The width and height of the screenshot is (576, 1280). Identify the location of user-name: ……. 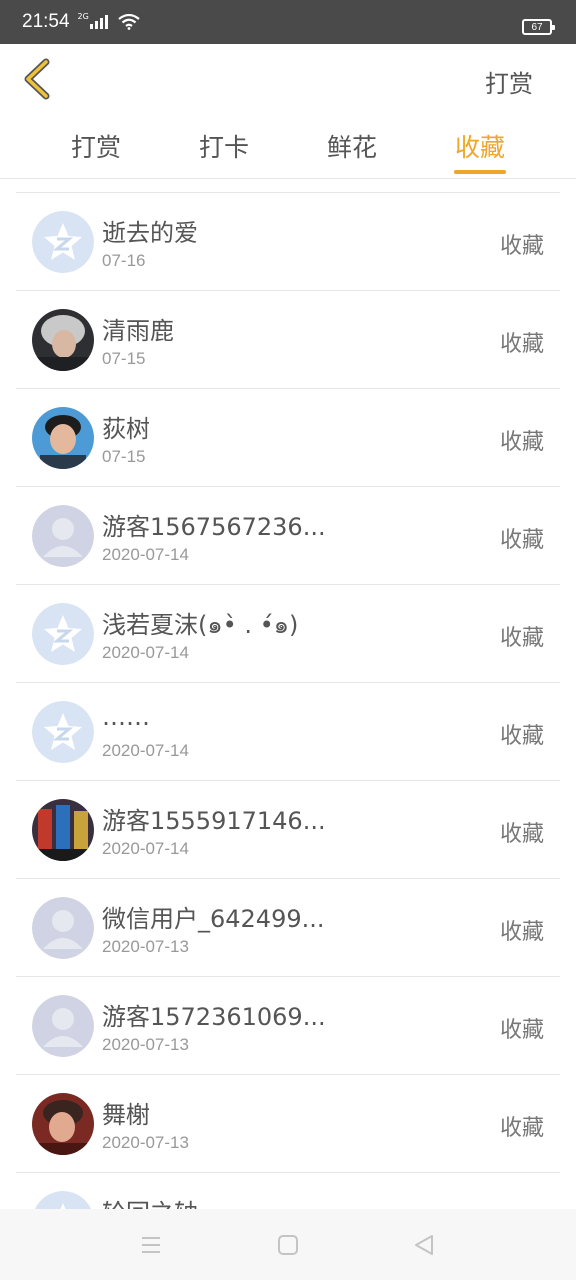
(126, 717).